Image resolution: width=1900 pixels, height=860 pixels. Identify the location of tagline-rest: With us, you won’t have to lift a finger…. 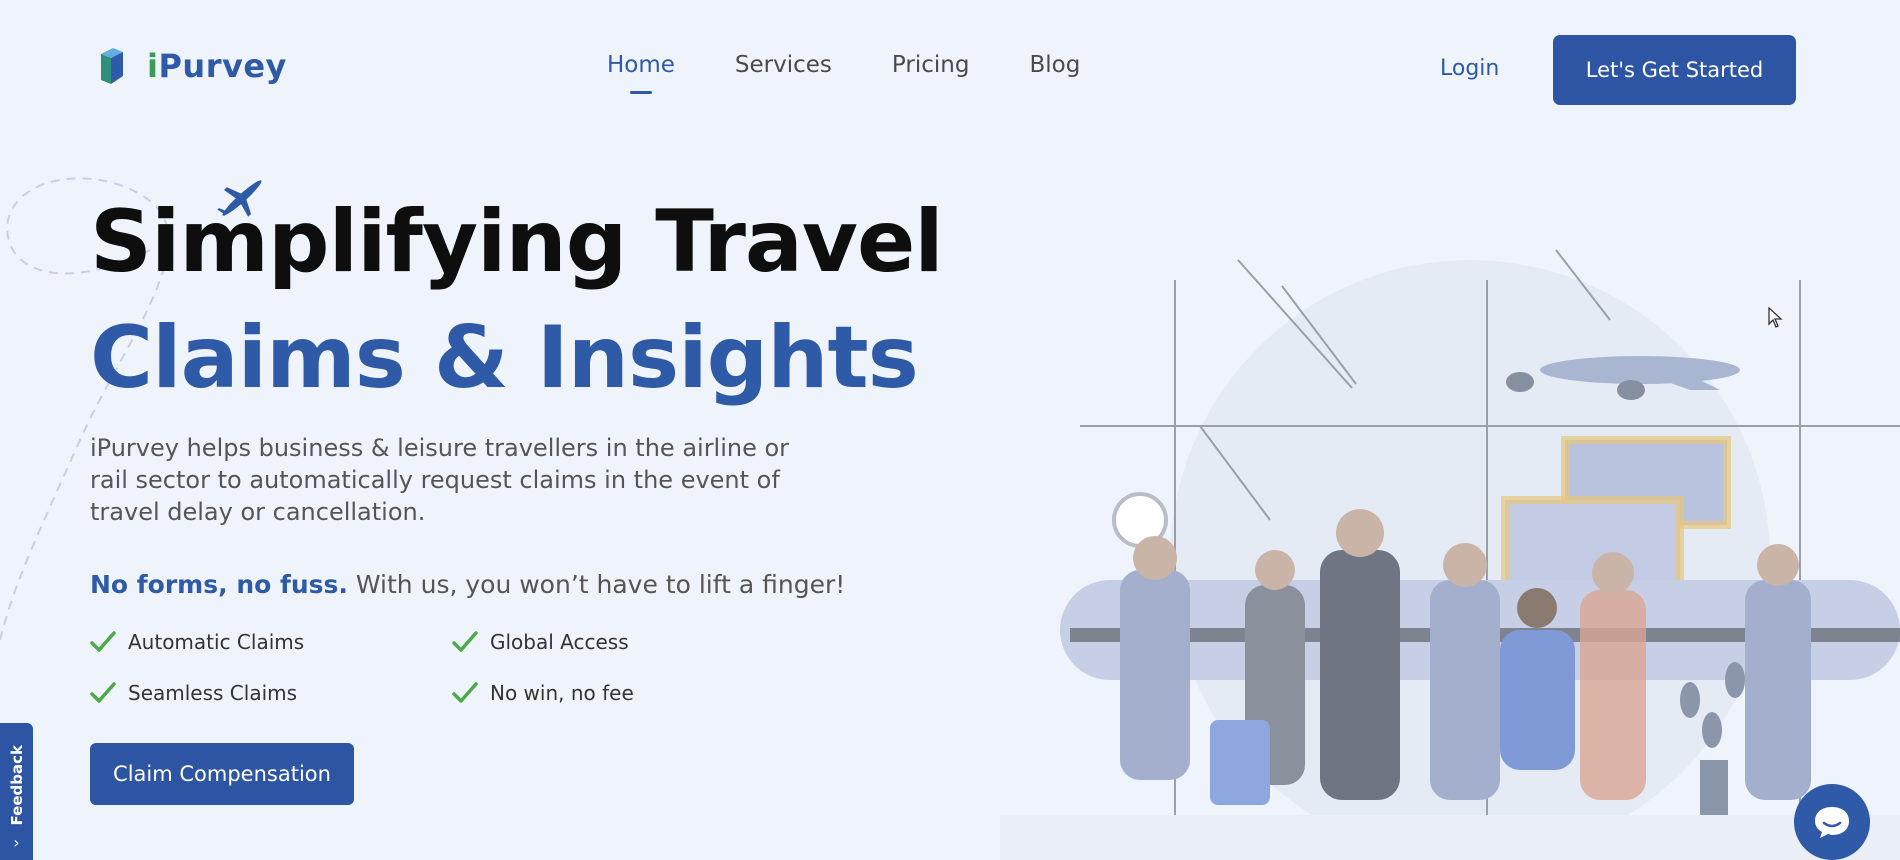
(596, 584).